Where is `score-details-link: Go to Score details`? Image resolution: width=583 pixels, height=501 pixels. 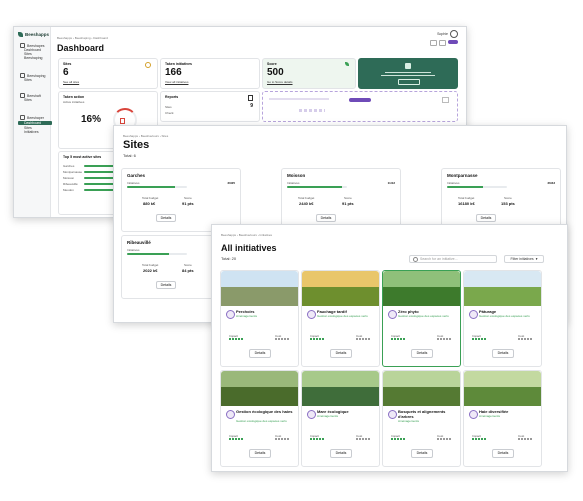
score-details-link: Go to Score details is located at coordinates (280, 82).